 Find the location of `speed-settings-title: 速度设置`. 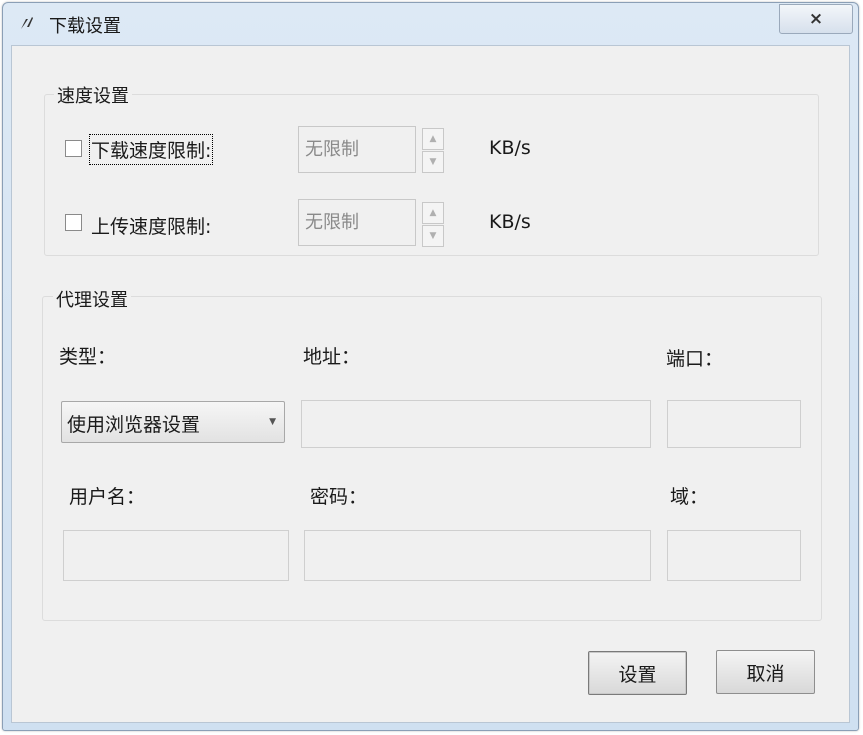

speed-settings-title: 速度设置 is located at coordinates (93, 95).